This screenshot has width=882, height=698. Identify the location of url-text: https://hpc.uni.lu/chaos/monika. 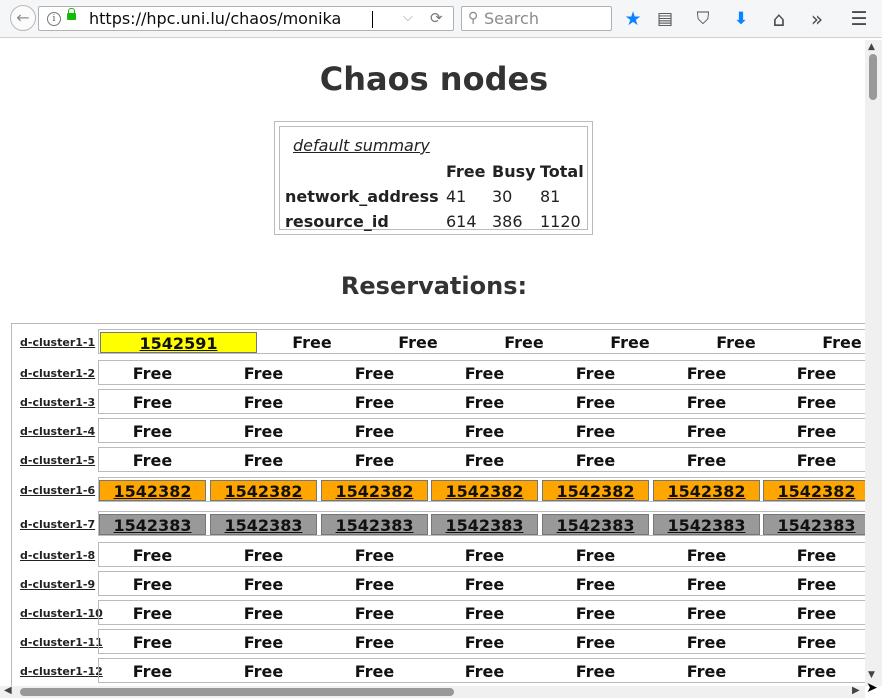
(215, 18).